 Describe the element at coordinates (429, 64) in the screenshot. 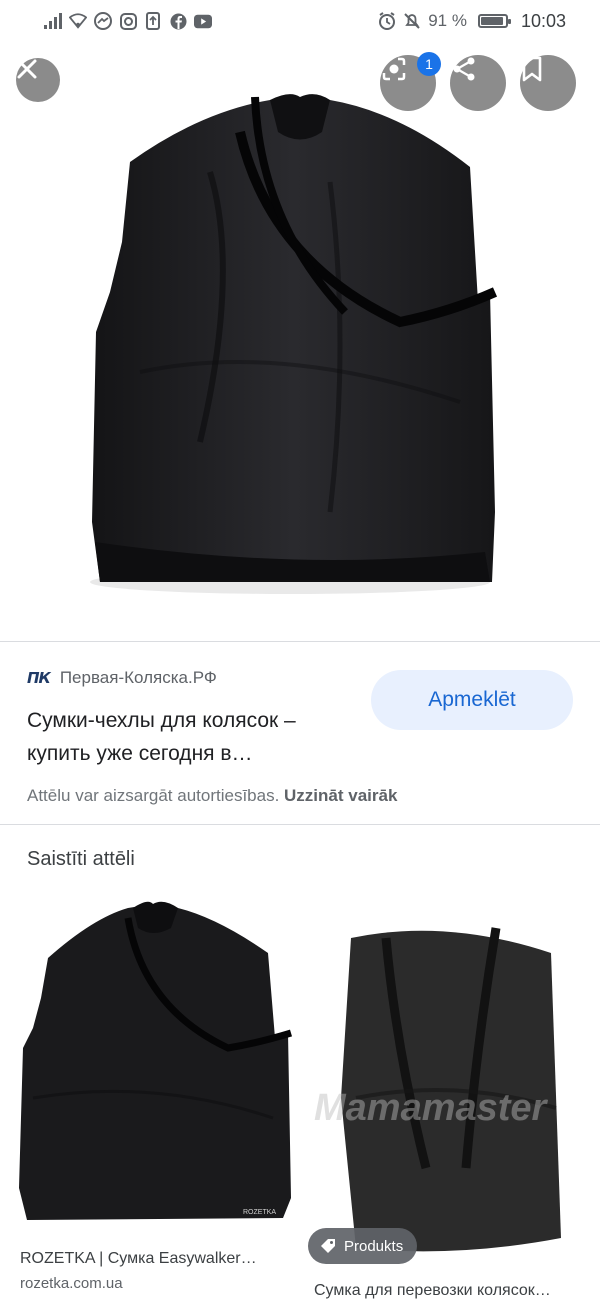

I see `lens-badge: 1` at that location.